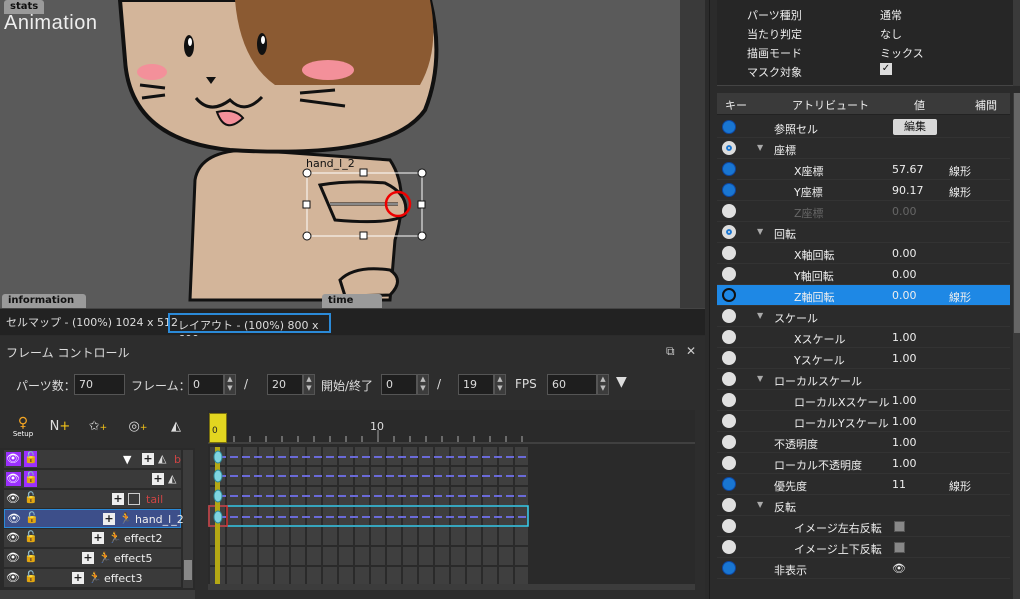 This screenshot has width=1020, height=599. Describe the element at coordinates (249, 329) in the screenshot. I see `layout-status: レイアウト - (100%) 800 x 600` at that location.